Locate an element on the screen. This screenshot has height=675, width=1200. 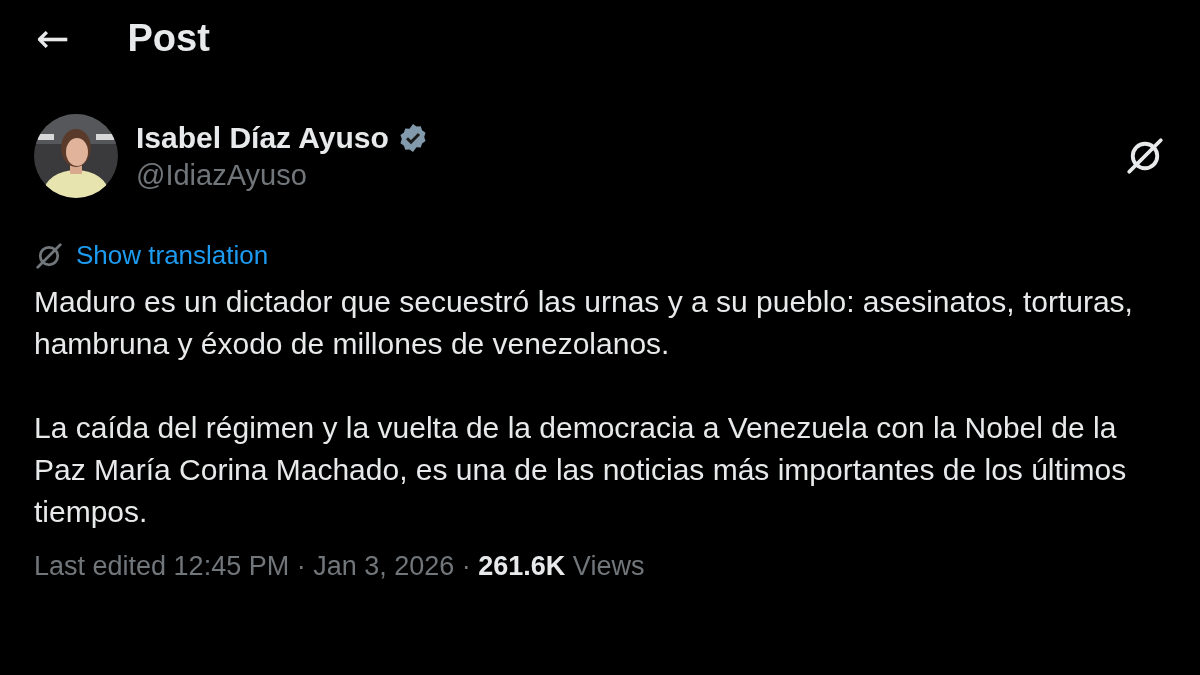
author-handle: @IdiazAyuso is located at coordinates (621, 175).